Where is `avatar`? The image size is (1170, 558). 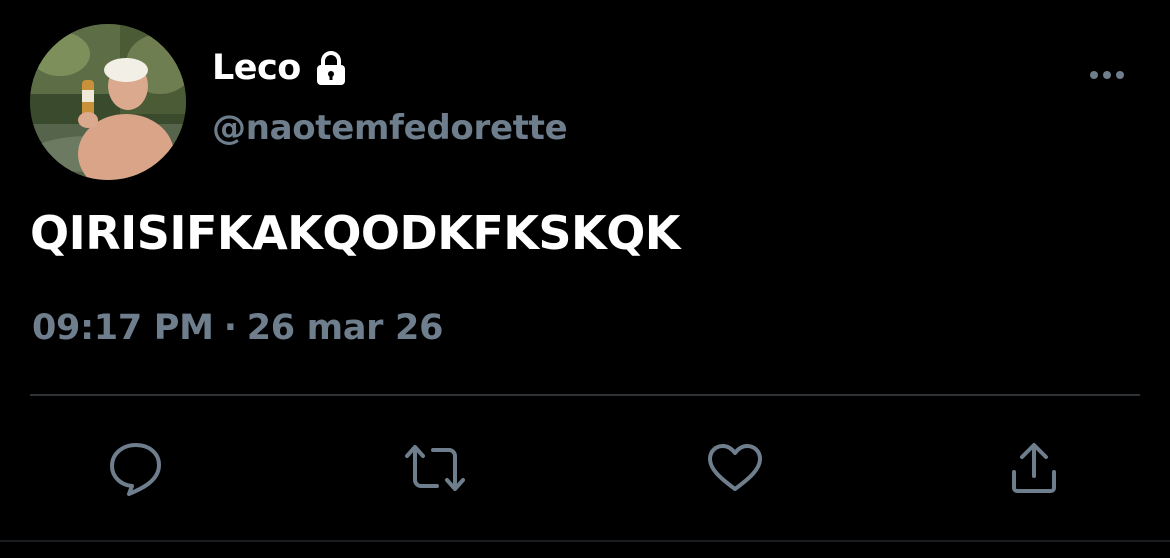 avatar is located at coordinates (108, 102).